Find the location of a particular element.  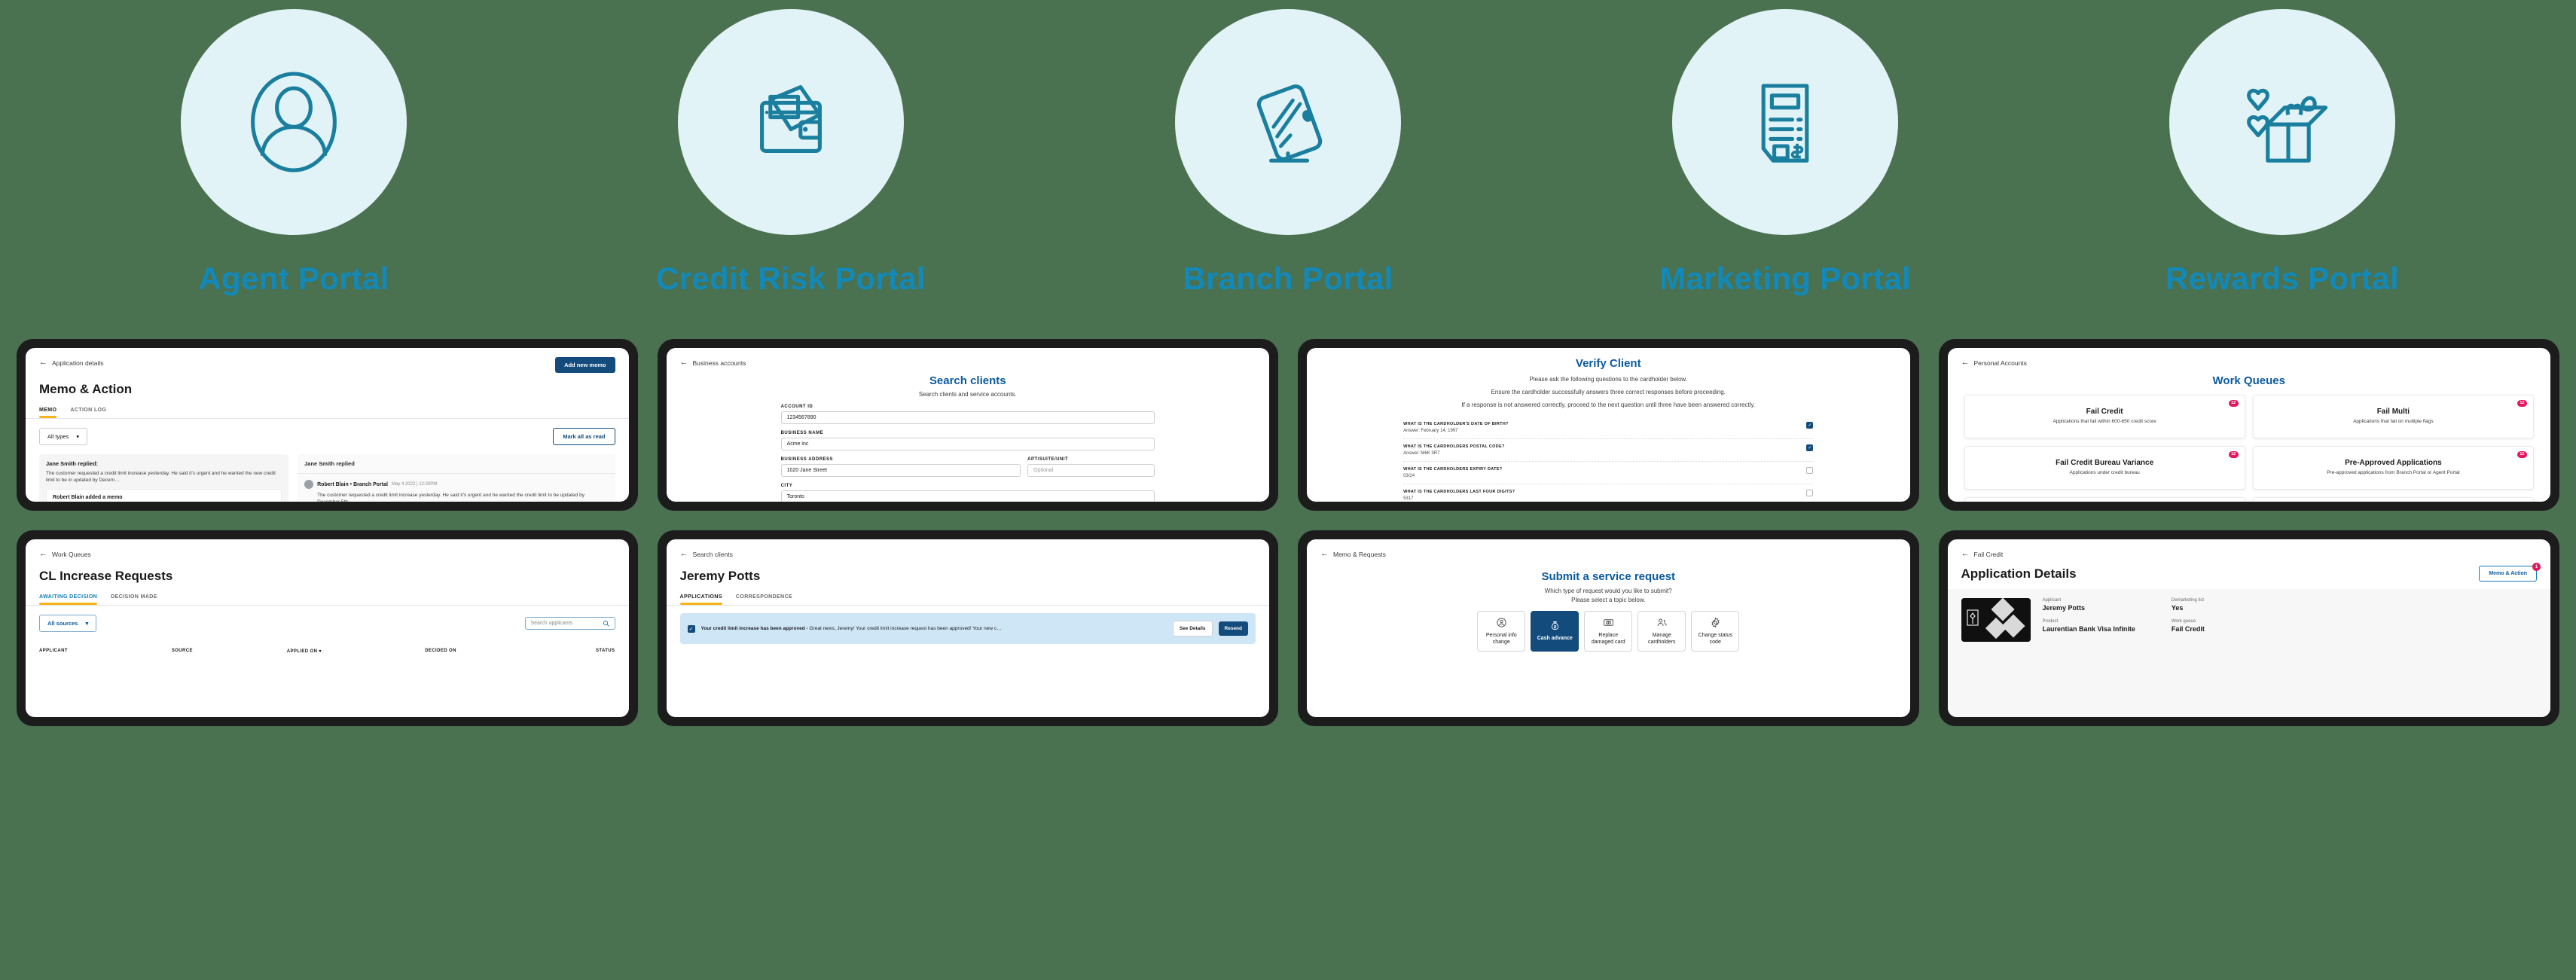

portal-branch: Branch Portal is located at coordinates (1288, 153).